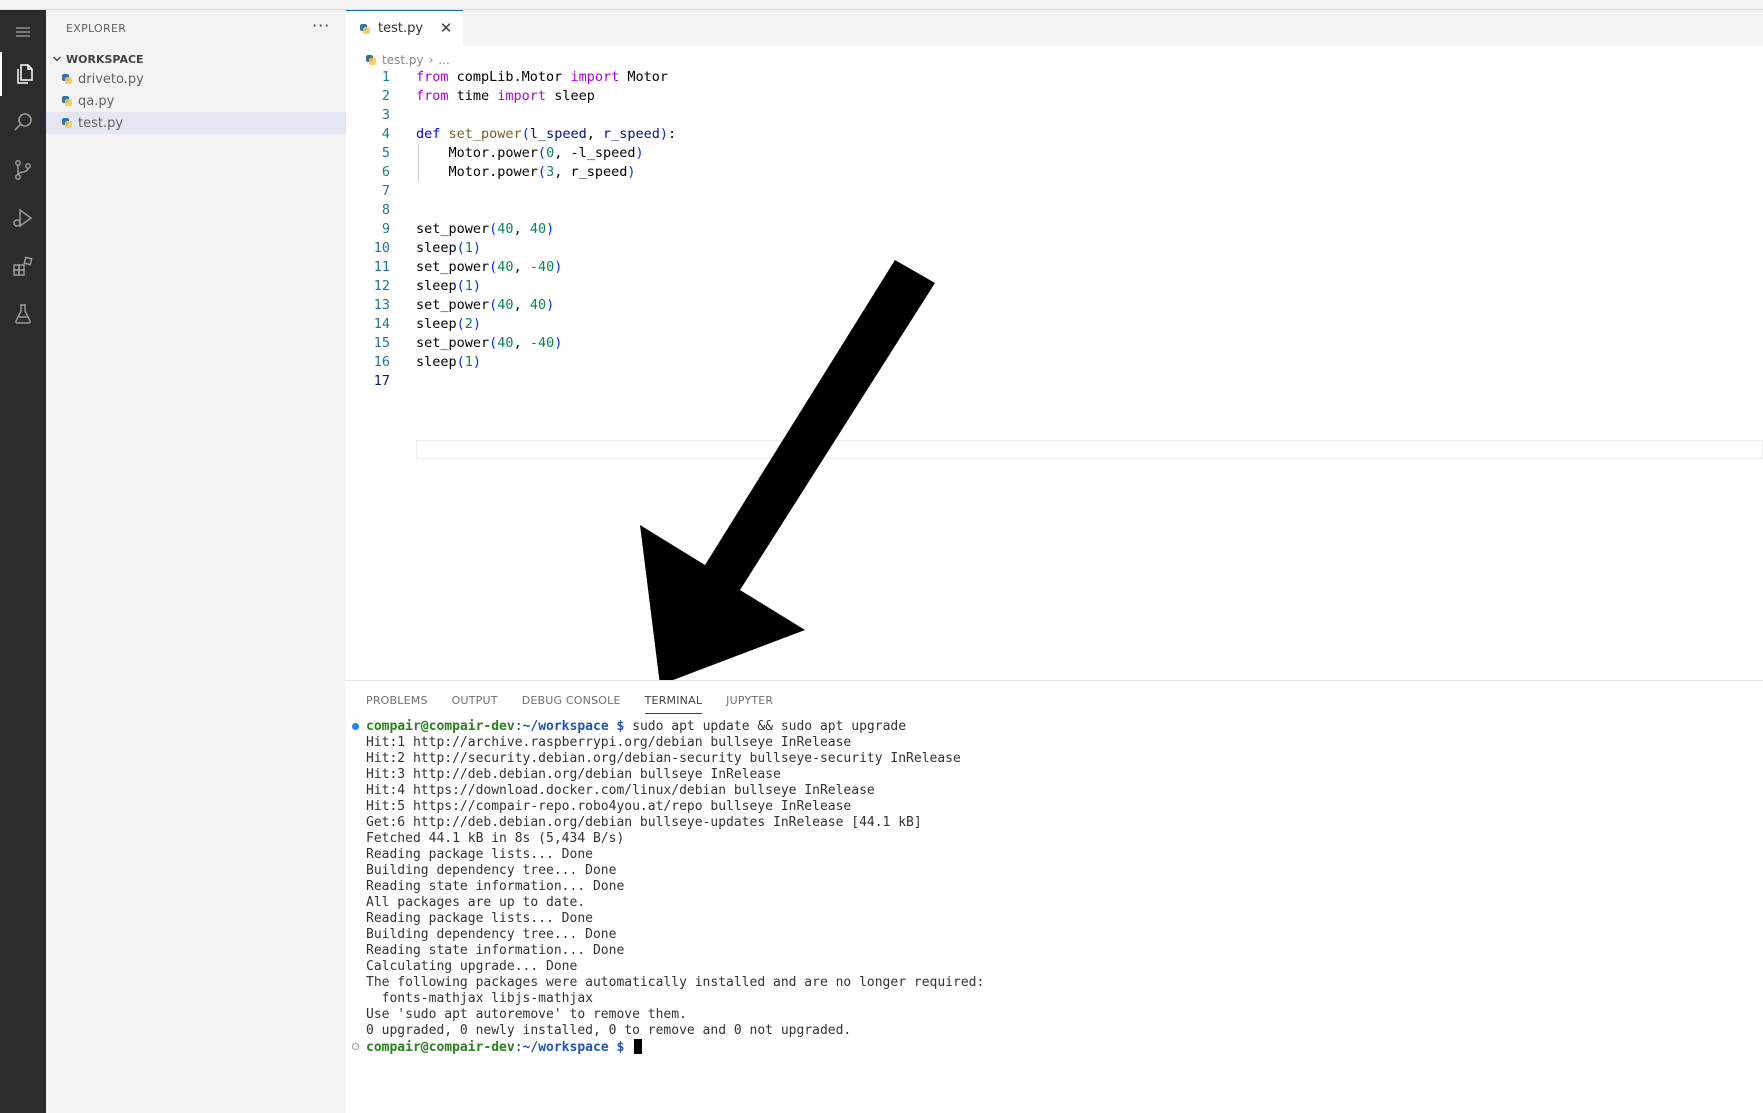 This screenshot has height=1113, width=1763. What do you see at coordinates (512, 153) in the screenshot?
I see `code-line: 5 Motor.power(0, -l_speed)` at bounding box center [512, 153].